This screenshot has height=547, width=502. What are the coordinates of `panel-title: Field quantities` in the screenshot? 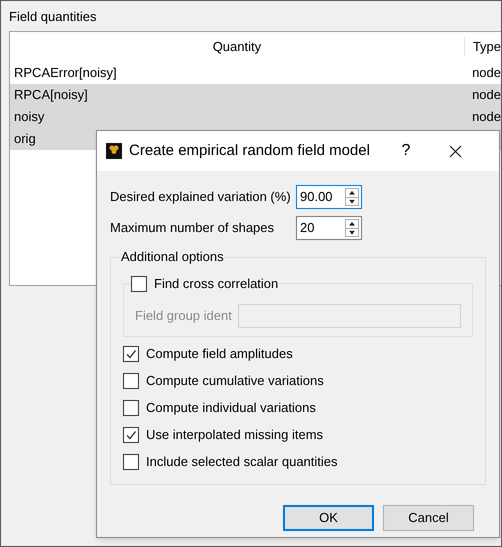 It's located at (53, 17).